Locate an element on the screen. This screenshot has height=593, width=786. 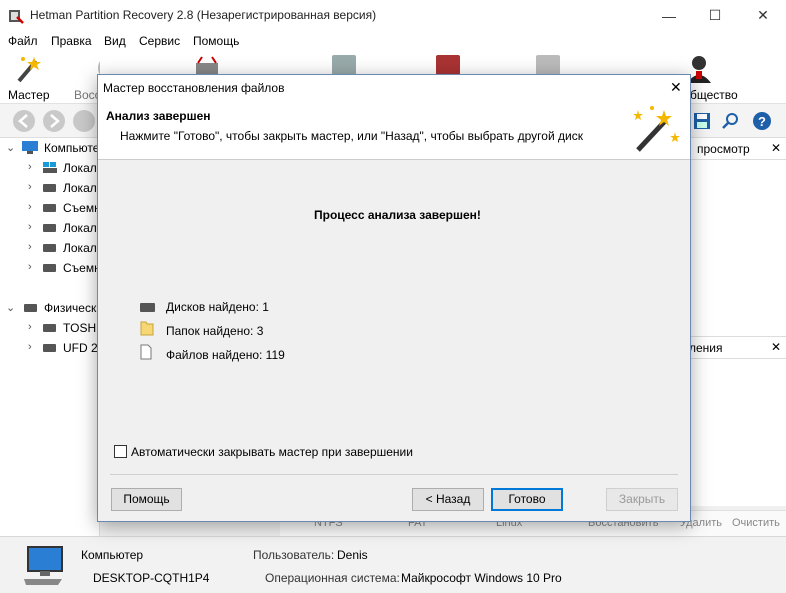
minimize-button: — is located at coordinates (669, 15).